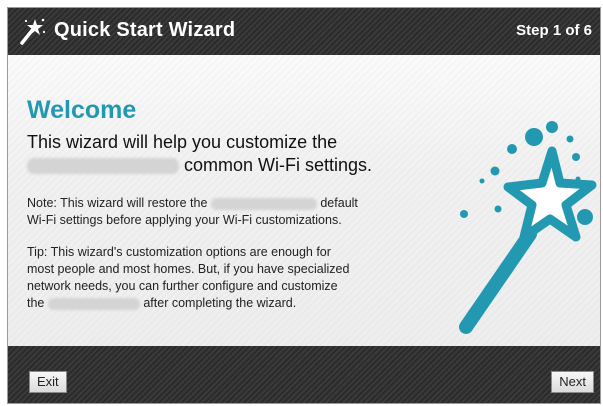 Image resolution: width=603 pixels, height=406 pixels. Describe the element at coordinates (82, 110) in the screenshot. I see `page-title: Welcome` at that location.